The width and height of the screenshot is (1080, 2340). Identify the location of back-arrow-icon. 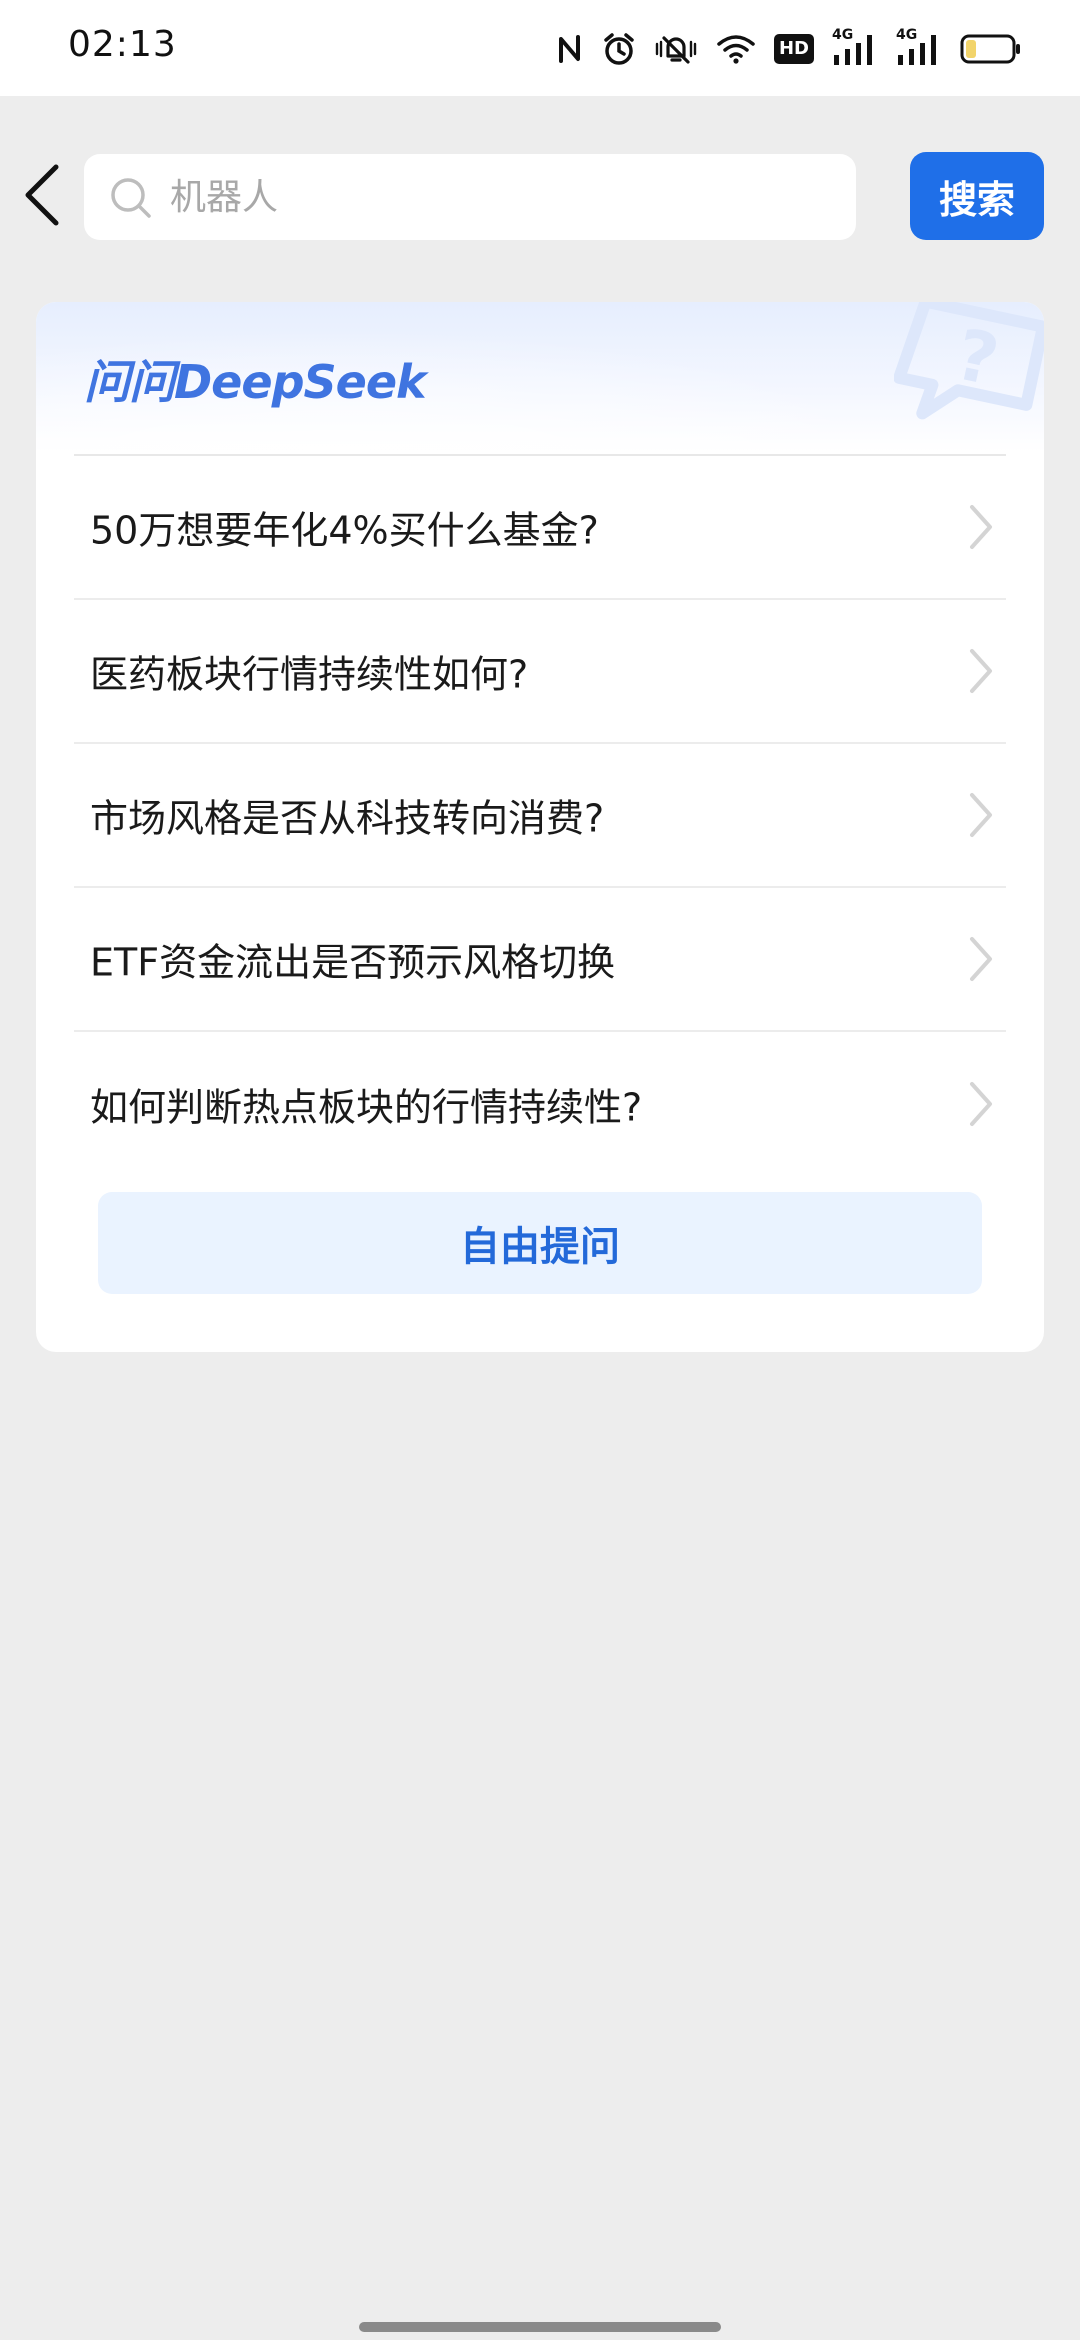
(42, 195).